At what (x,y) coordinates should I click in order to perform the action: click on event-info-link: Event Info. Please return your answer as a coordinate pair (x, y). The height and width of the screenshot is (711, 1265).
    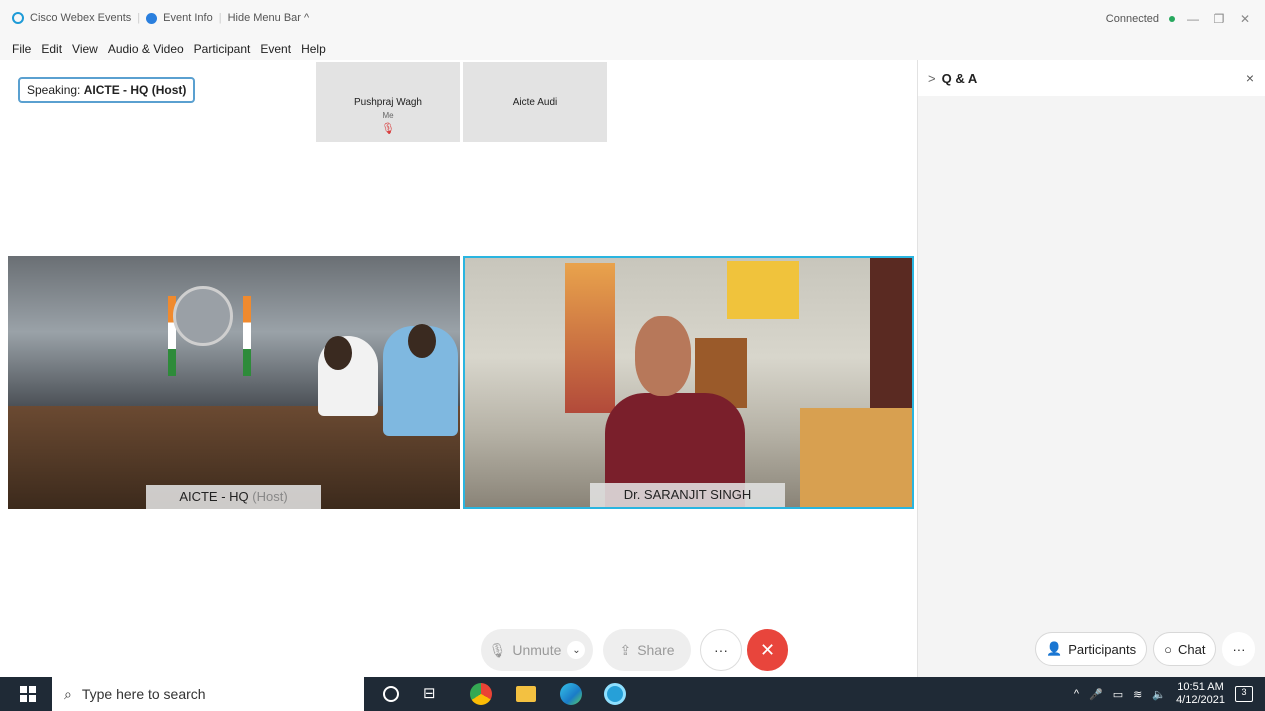
    Looking at the image, I should click on (188, 18).